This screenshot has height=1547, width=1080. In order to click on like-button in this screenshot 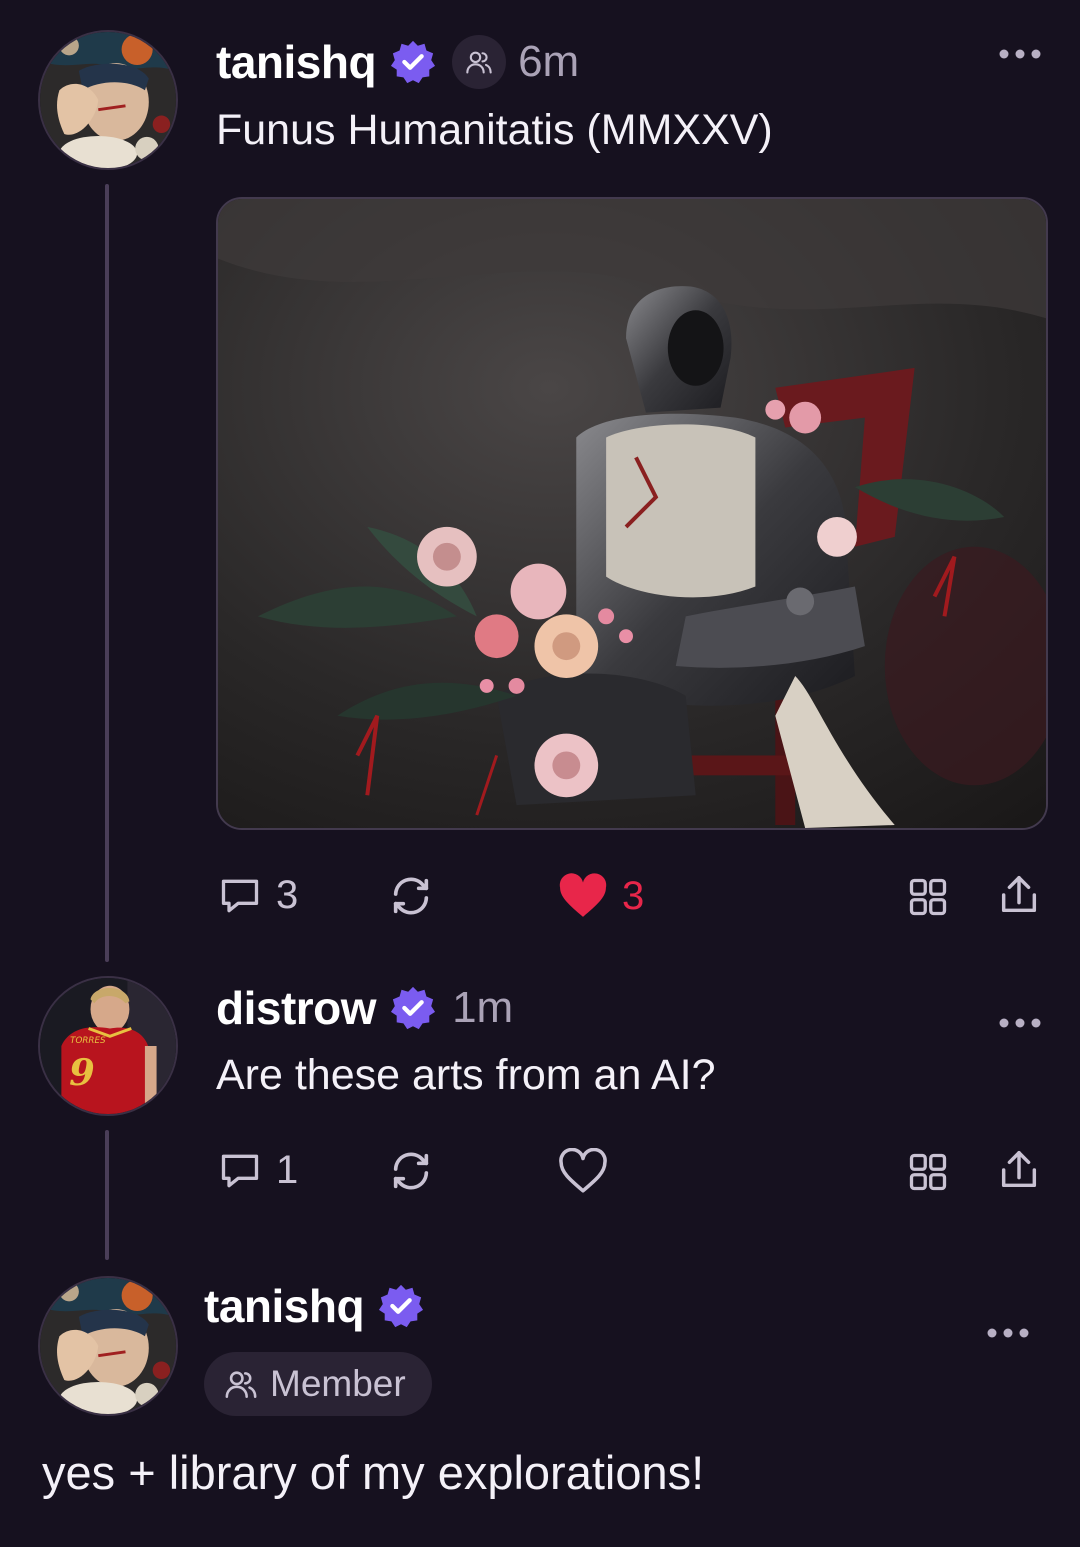, I will do `click(583, 1171)`.